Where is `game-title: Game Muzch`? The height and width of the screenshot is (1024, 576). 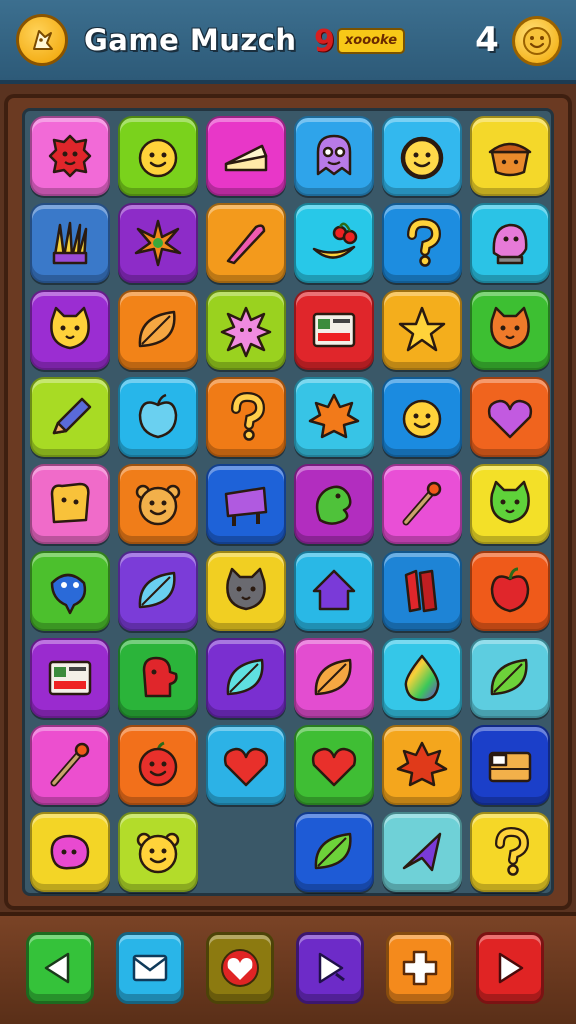
game-title: Game Muzch is located at coordinates (190, 40).